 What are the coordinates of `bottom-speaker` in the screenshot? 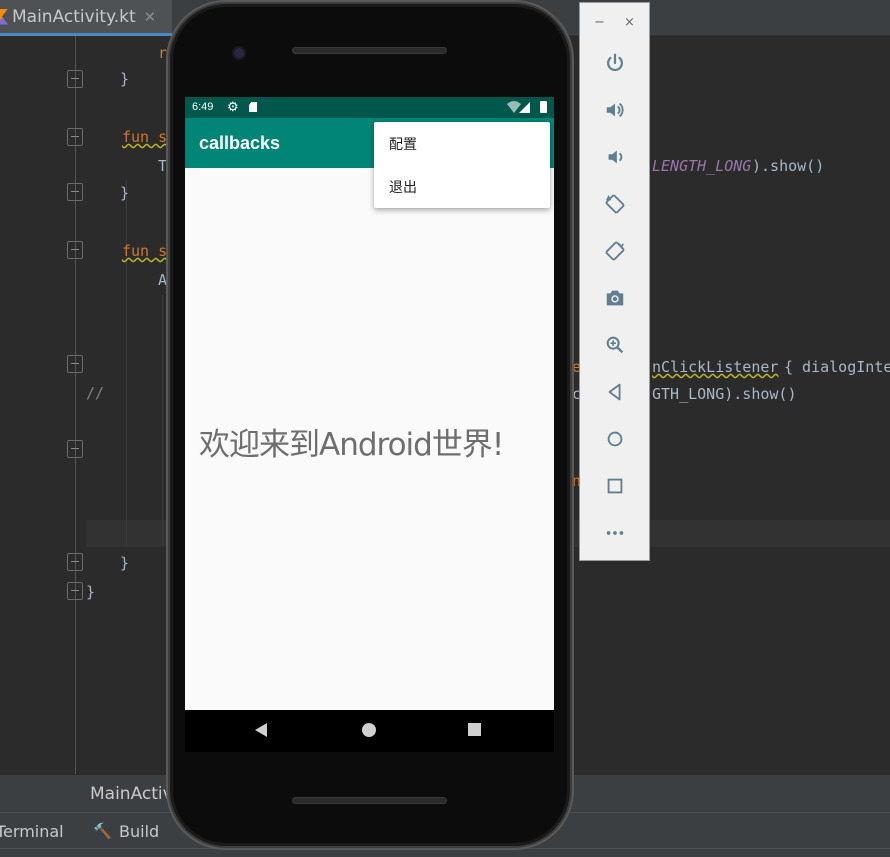 It's located at (369, 800).